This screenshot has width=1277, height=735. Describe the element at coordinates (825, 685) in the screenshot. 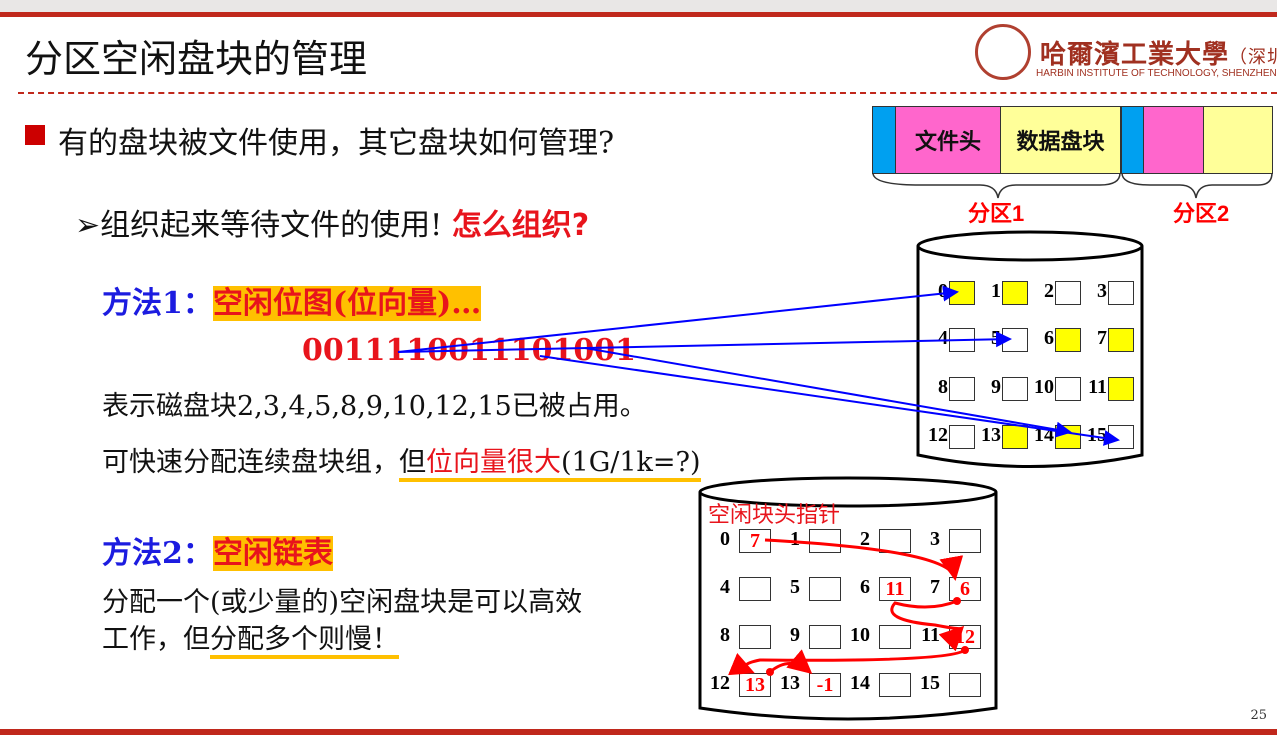

I see `next-pointer-cell: -1` at that location.